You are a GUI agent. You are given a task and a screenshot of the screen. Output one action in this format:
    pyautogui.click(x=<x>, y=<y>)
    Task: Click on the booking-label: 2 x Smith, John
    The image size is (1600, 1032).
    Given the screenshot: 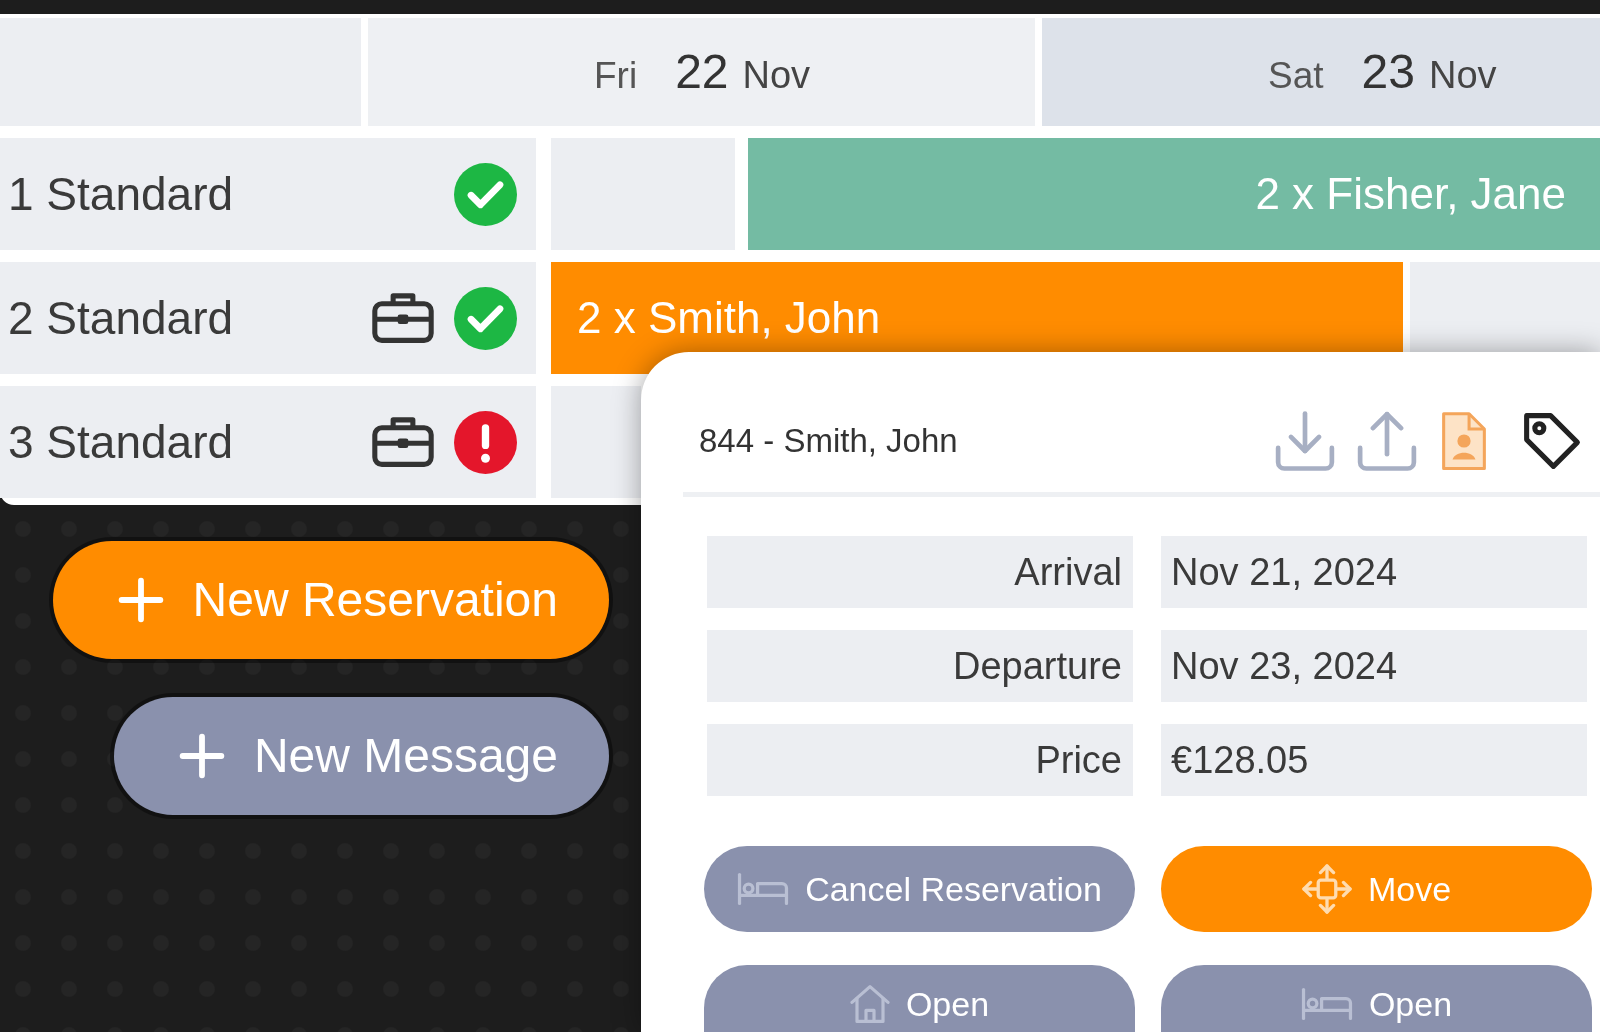 What is the action you would take?
    pyautogui.click(x=729, y=318)
    